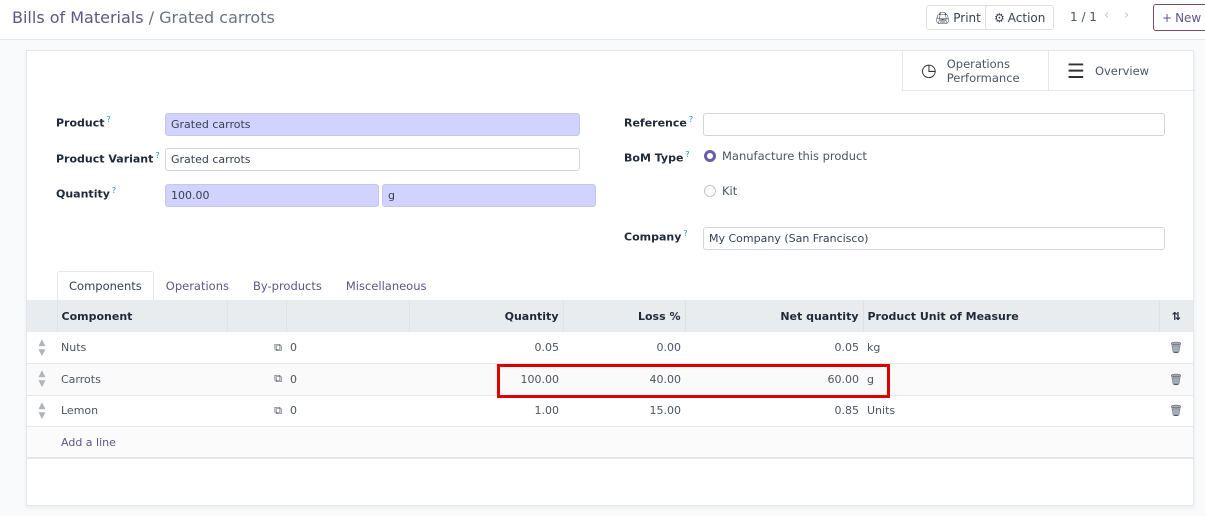 This screenshot has height=516, width=1205. I want to click on loss-cell: 0.00, so click(624, 348).